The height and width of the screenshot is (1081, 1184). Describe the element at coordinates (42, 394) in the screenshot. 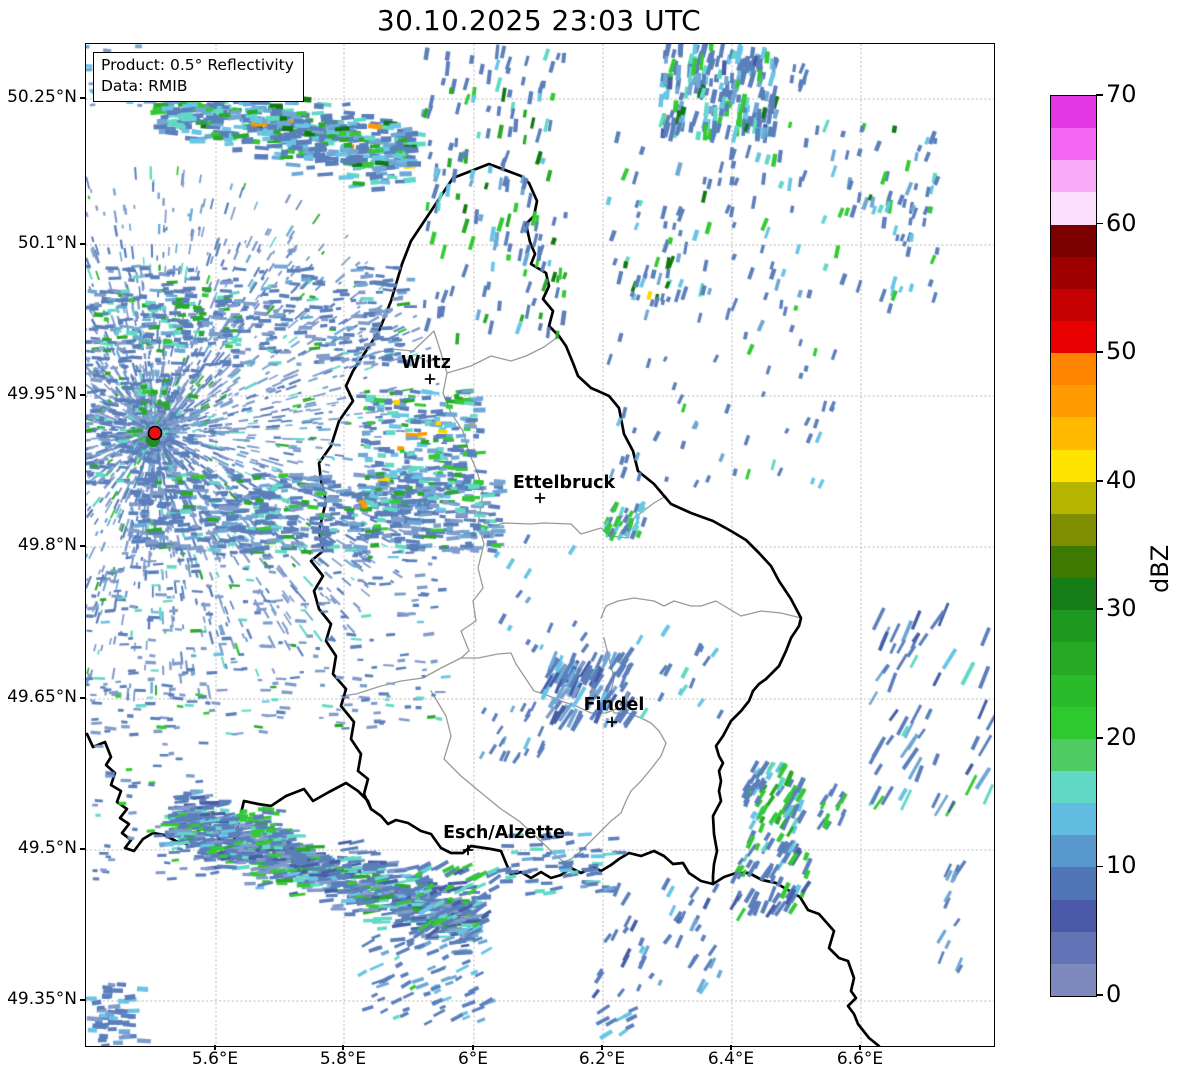

I see `y-tick-label: 49.95°N` at that location.